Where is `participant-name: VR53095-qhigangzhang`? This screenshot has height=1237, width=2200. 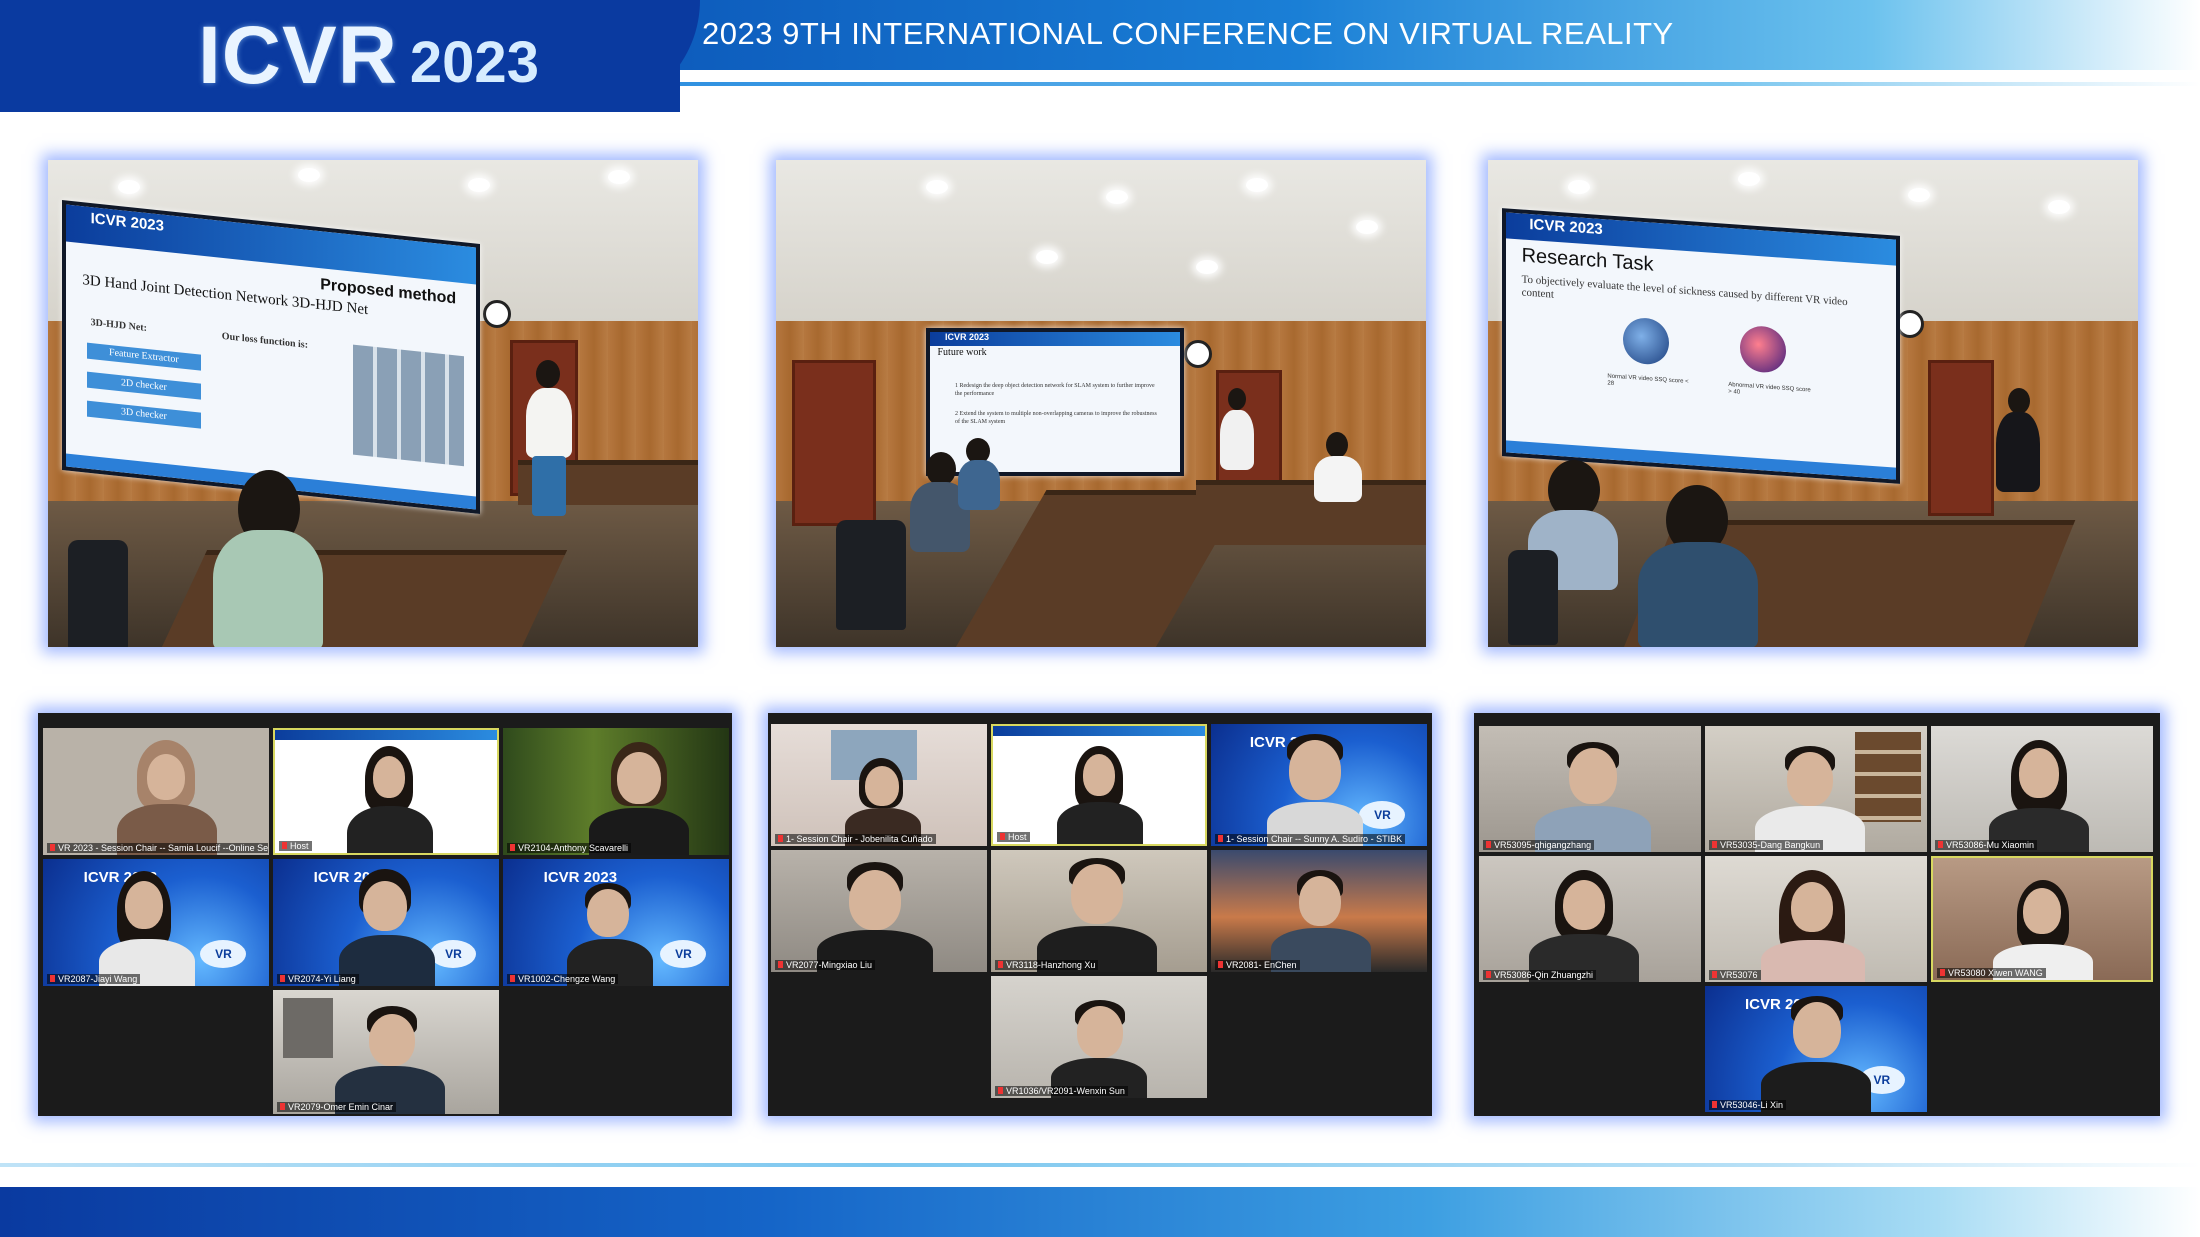 participant-name: VR53095-qhigangzhang is located at coordinates (1539, 845).